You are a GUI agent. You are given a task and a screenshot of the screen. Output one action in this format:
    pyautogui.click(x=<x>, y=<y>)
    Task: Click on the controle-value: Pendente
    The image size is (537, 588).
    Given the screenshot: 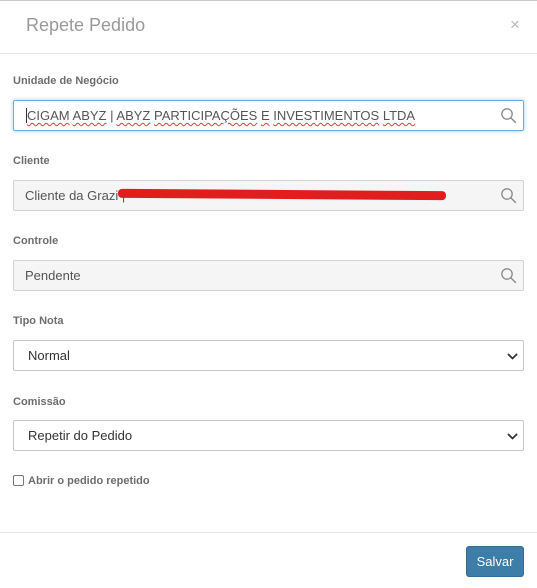 What is the action you would take?
    pyautogui.click(x=53, y=275)
    